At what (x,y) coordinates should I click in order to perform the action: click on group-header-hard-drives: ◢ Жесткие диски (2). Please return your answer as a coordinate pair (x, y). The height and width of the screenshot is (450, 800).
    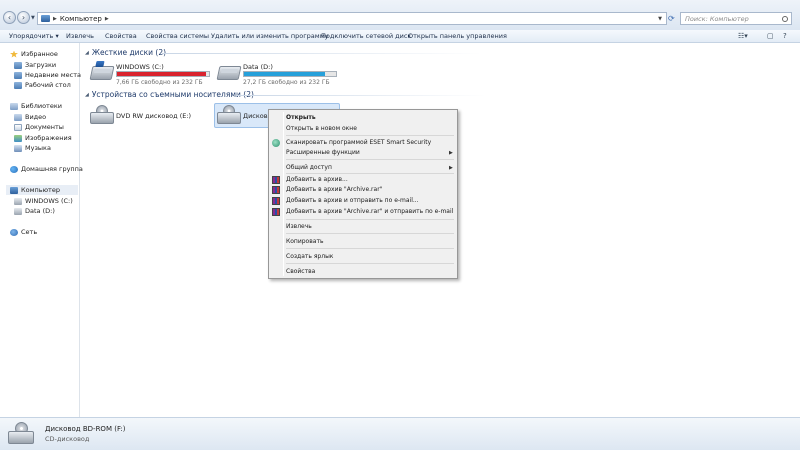
    Looking at the image, I should click on (125, 52).